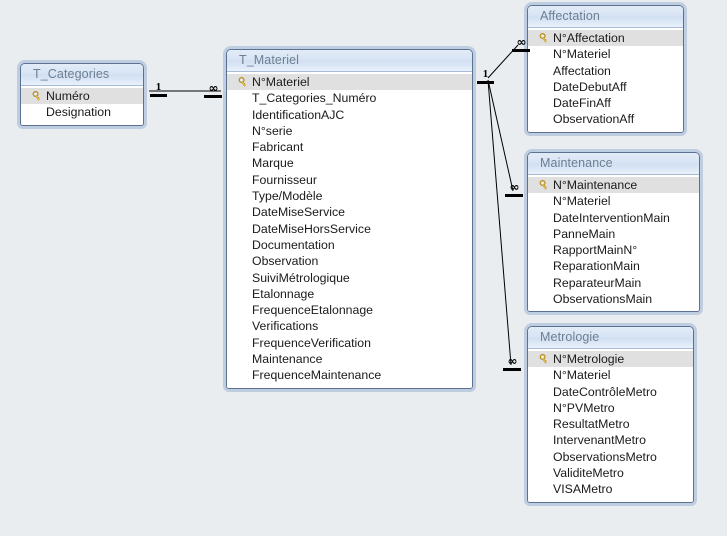  Describe the element at coordinates (583, 489) in the screenshot. I see `field-name: VISAMetro` at that location.